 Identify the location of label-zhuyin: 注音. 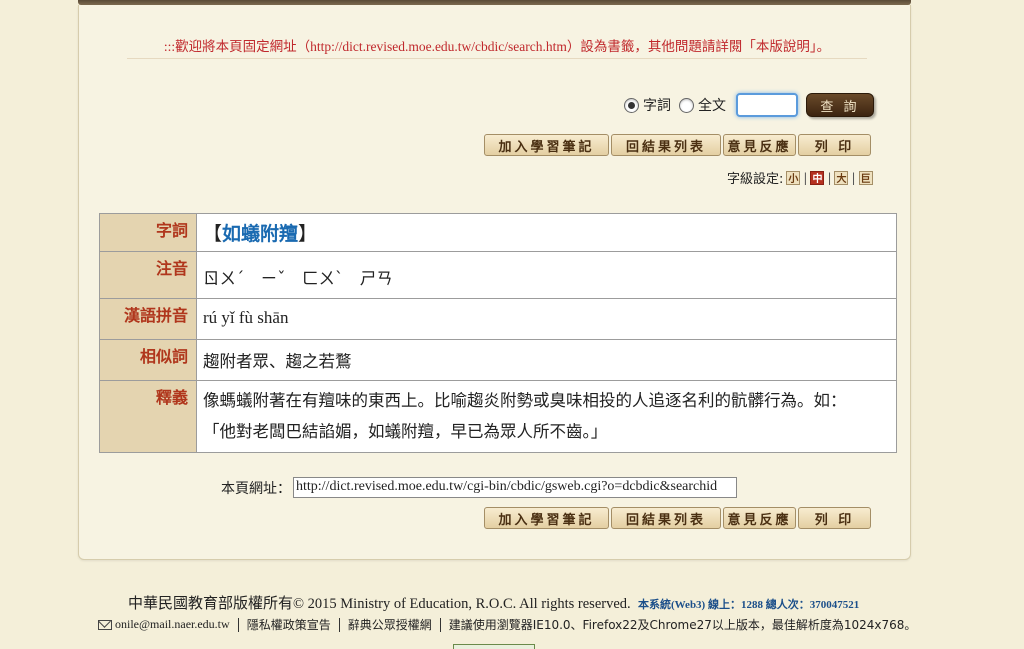
(148, 275).